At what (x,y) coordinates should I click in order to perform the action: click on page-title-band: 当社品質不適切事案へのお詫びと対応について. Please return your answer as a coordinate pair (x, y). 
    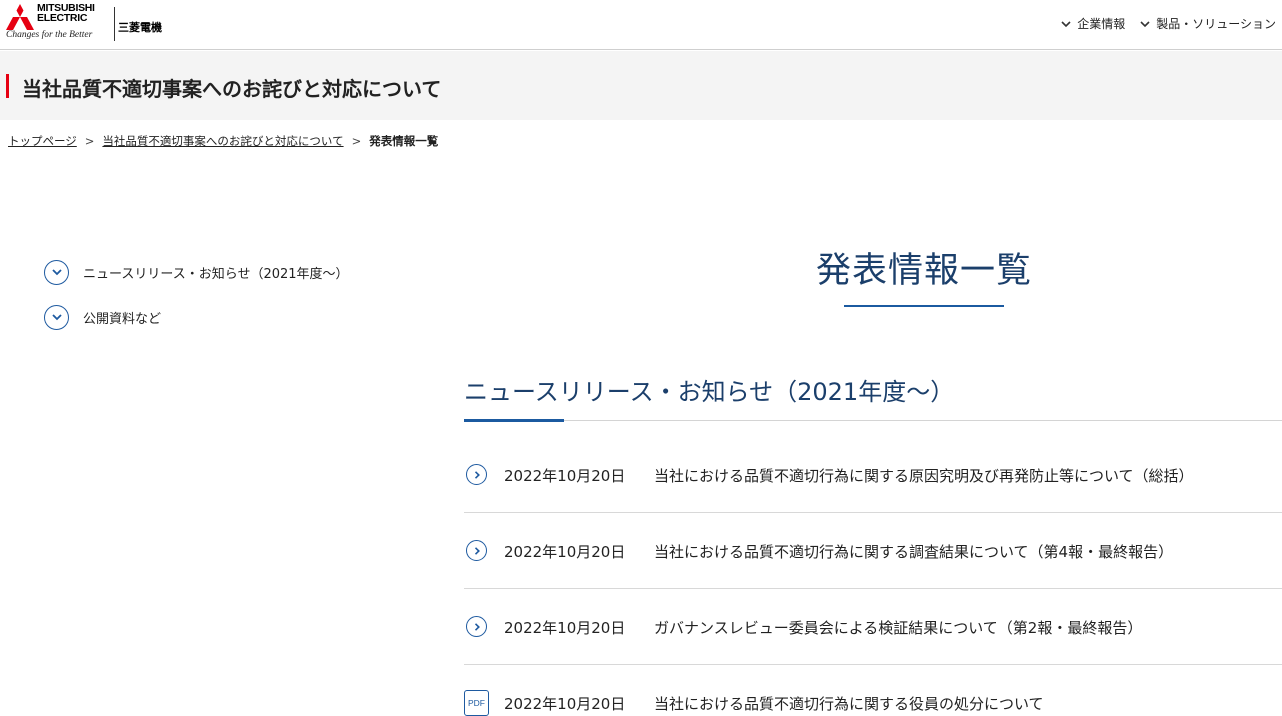
    Looking at the image, I should click on (641, 85).